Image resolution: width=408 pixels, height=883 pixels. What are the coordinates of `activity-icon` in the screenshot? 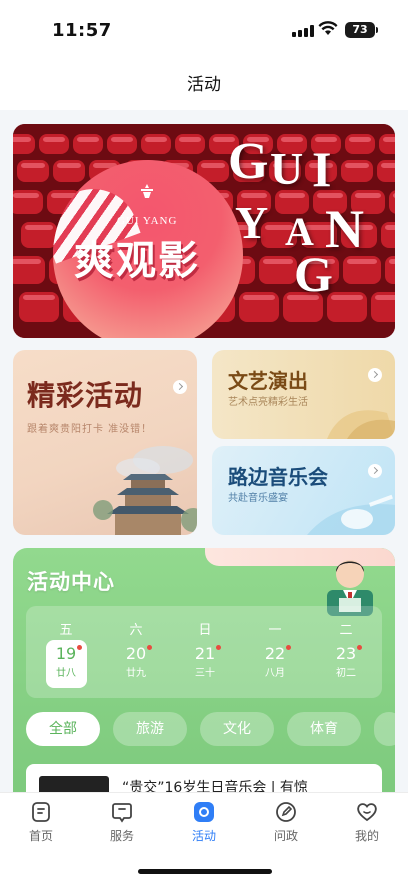 It's located at (204, 812).